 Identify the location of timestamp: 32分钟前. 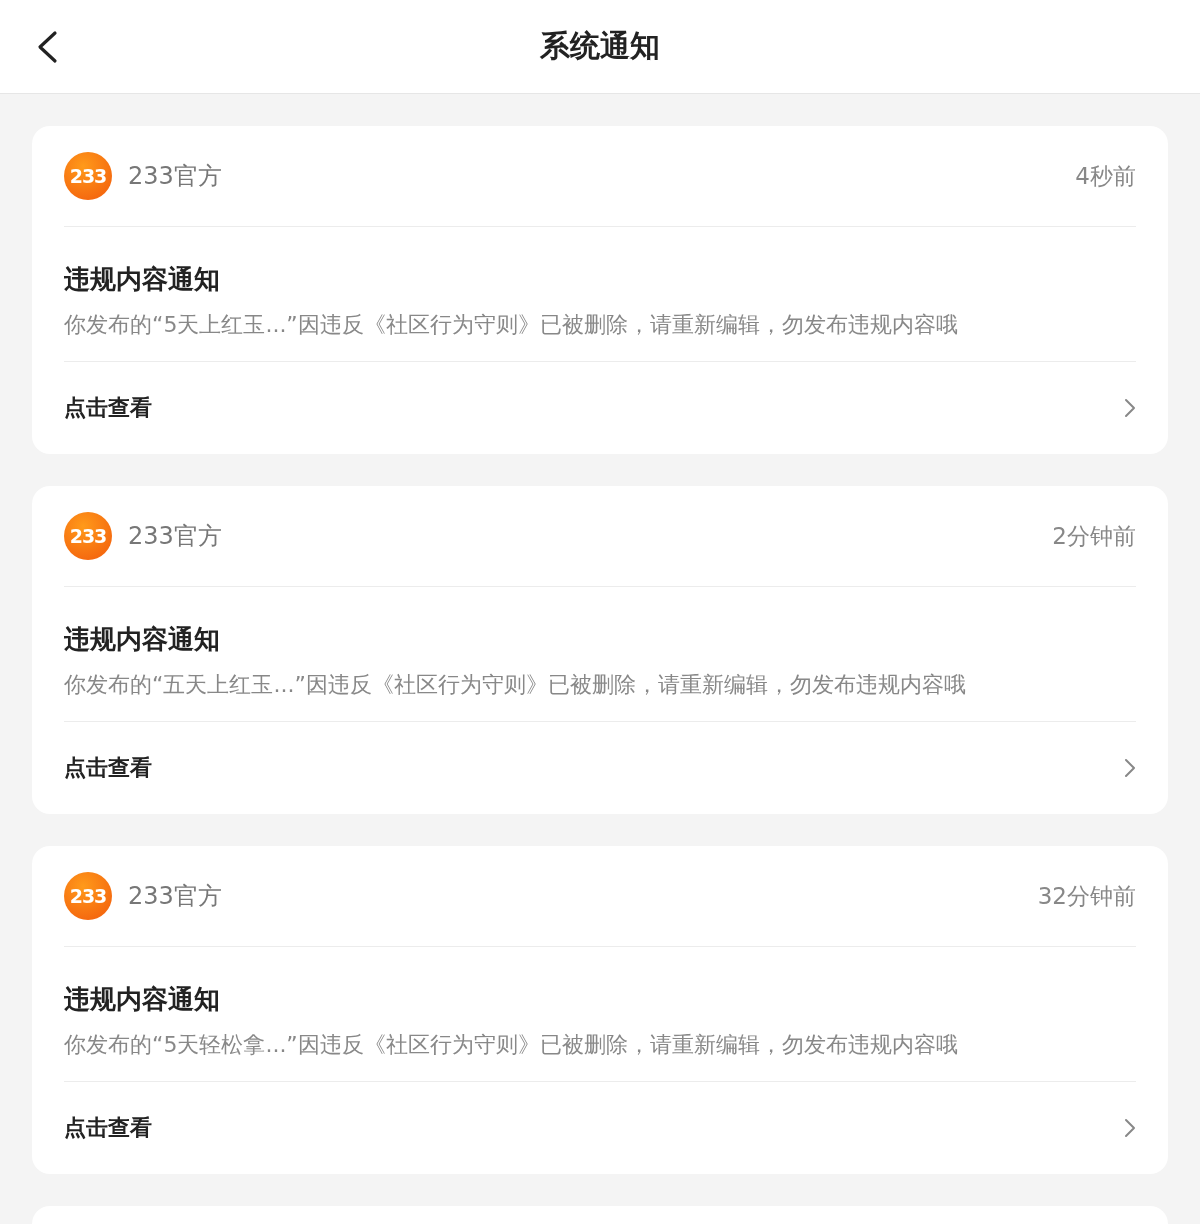
(1086, 896).